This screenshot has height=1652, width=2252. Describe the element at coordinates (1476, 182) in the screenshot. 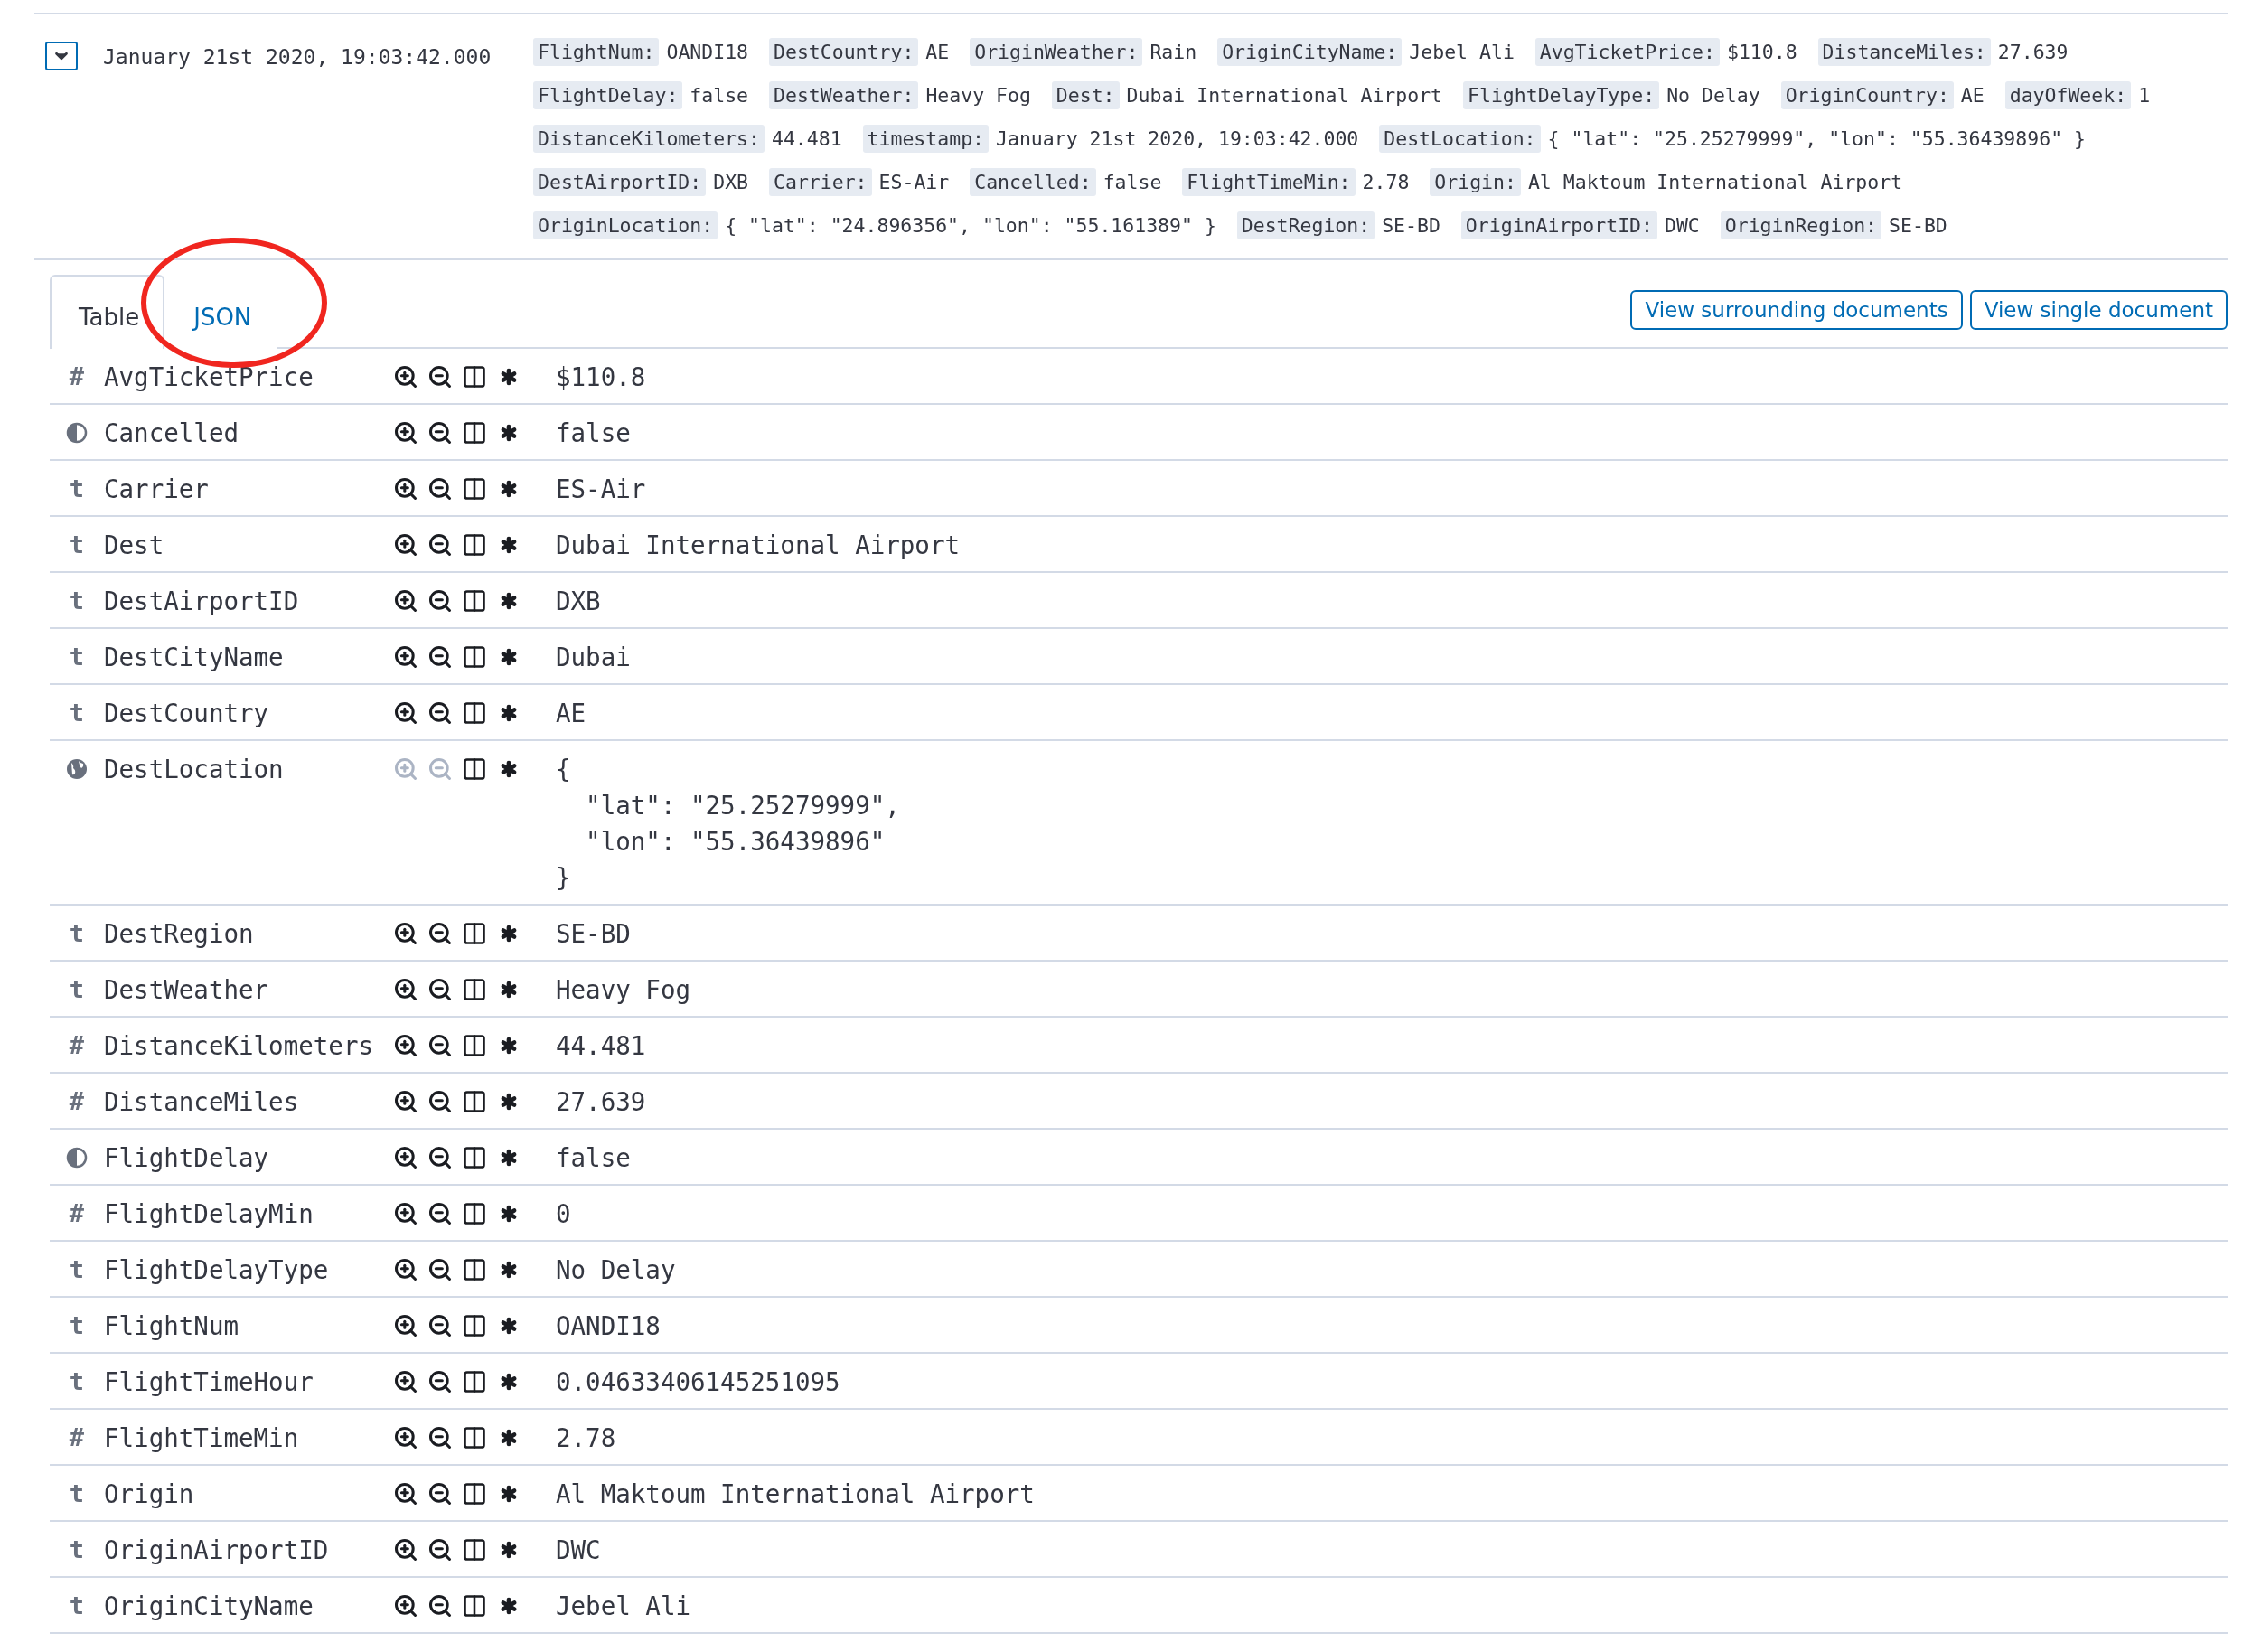

I see `field-label: Origin:` at that location.